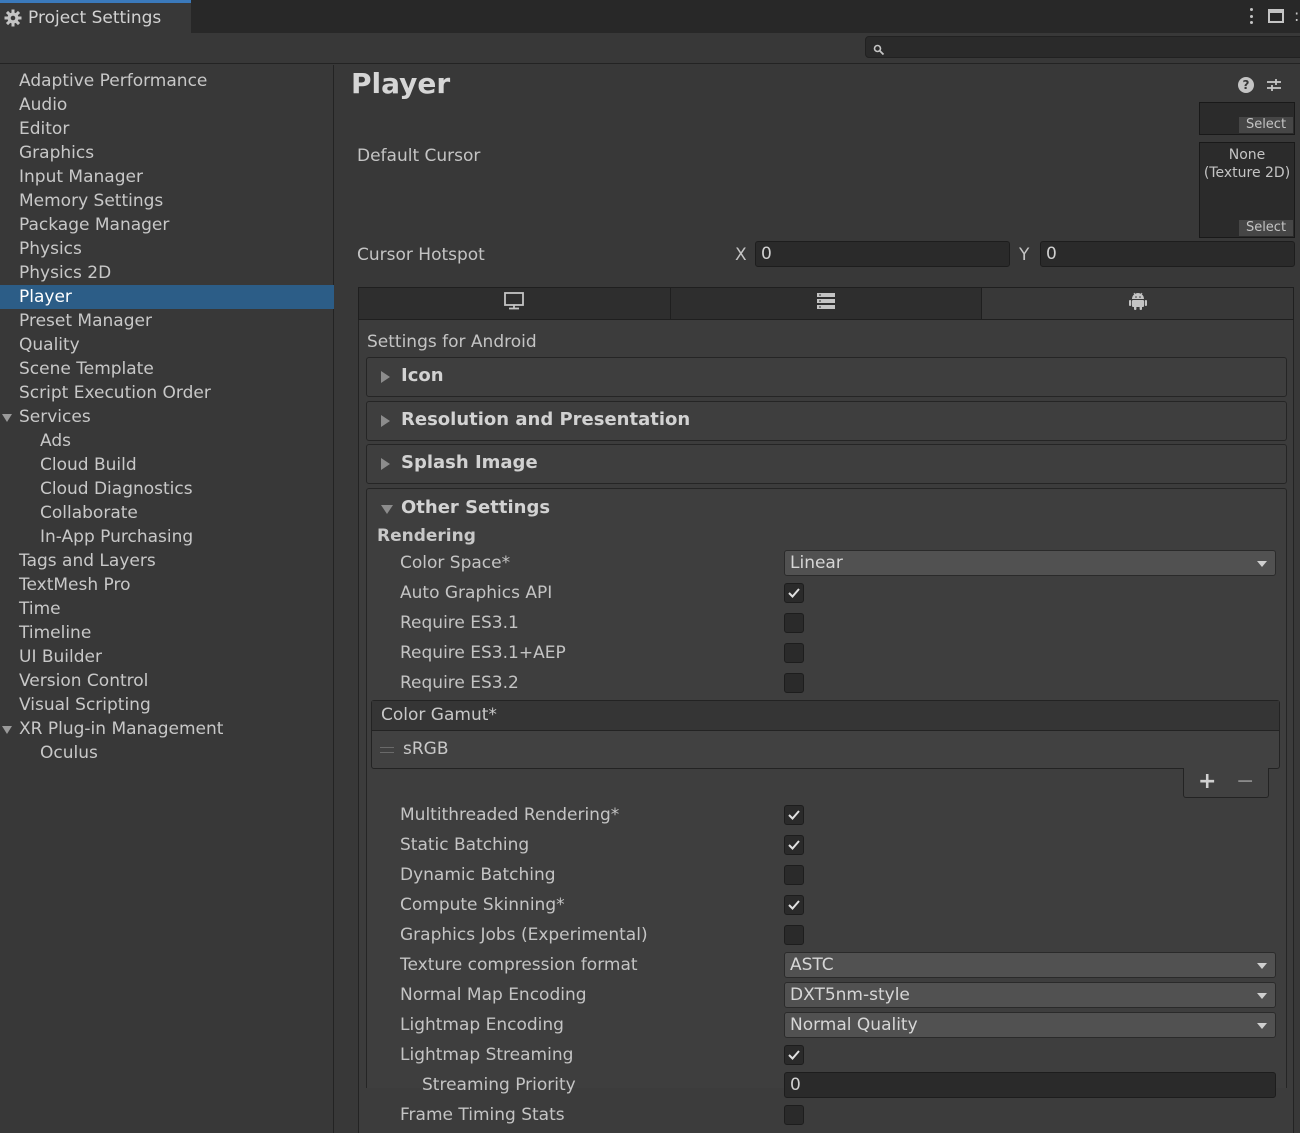 The height and width of the screenshot is (1133, 1300). Describe the element at coordinates (510, 815) in the screenshot. I see `multithreaded-rendering-label: Multithreaded Rendering*` at that location.